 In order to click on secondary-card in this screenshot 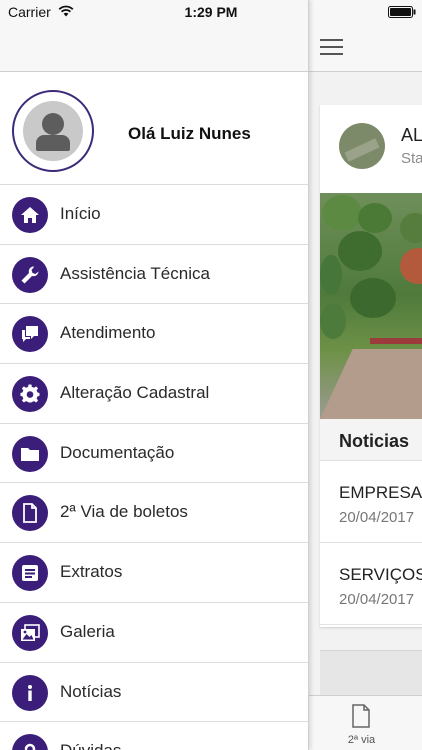, I will do `click(371, 675)`.